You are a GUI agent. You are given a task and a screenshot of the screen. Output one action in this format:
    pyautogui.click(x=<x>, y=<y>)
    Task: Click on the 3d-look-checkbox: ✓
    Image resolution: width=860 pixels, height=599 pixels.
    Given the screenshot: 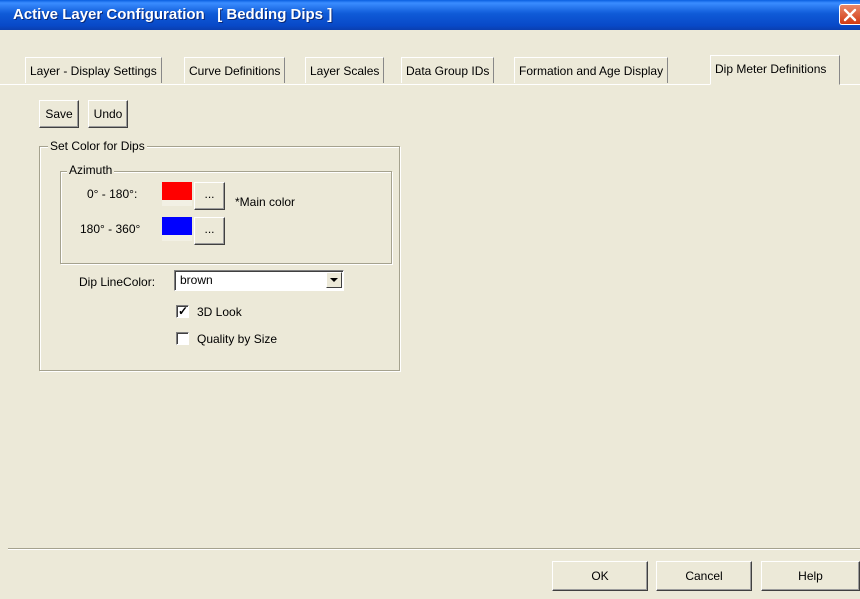 What is the action you would take?
    pyautogui.click(x=182, y=311)
    